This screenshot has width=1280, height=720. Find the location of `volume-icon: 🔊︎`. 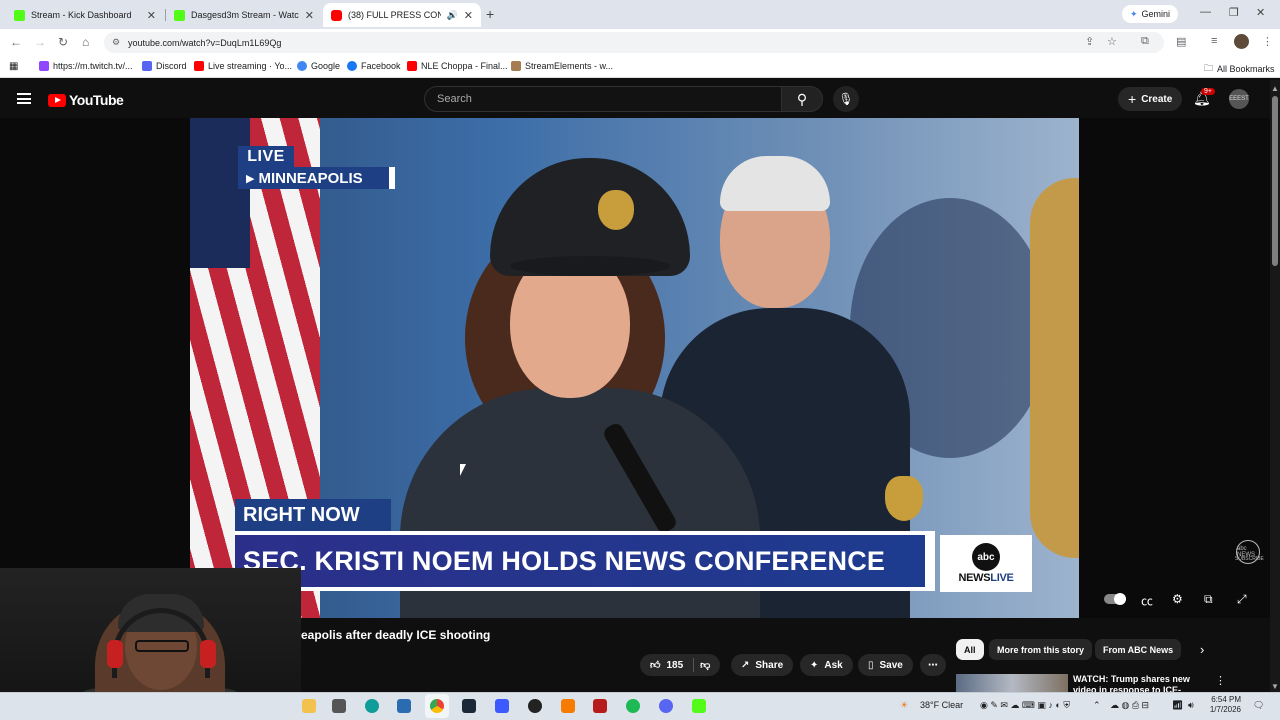

volume-icon: 🔊︎ is located at coordinates (1191, 705).